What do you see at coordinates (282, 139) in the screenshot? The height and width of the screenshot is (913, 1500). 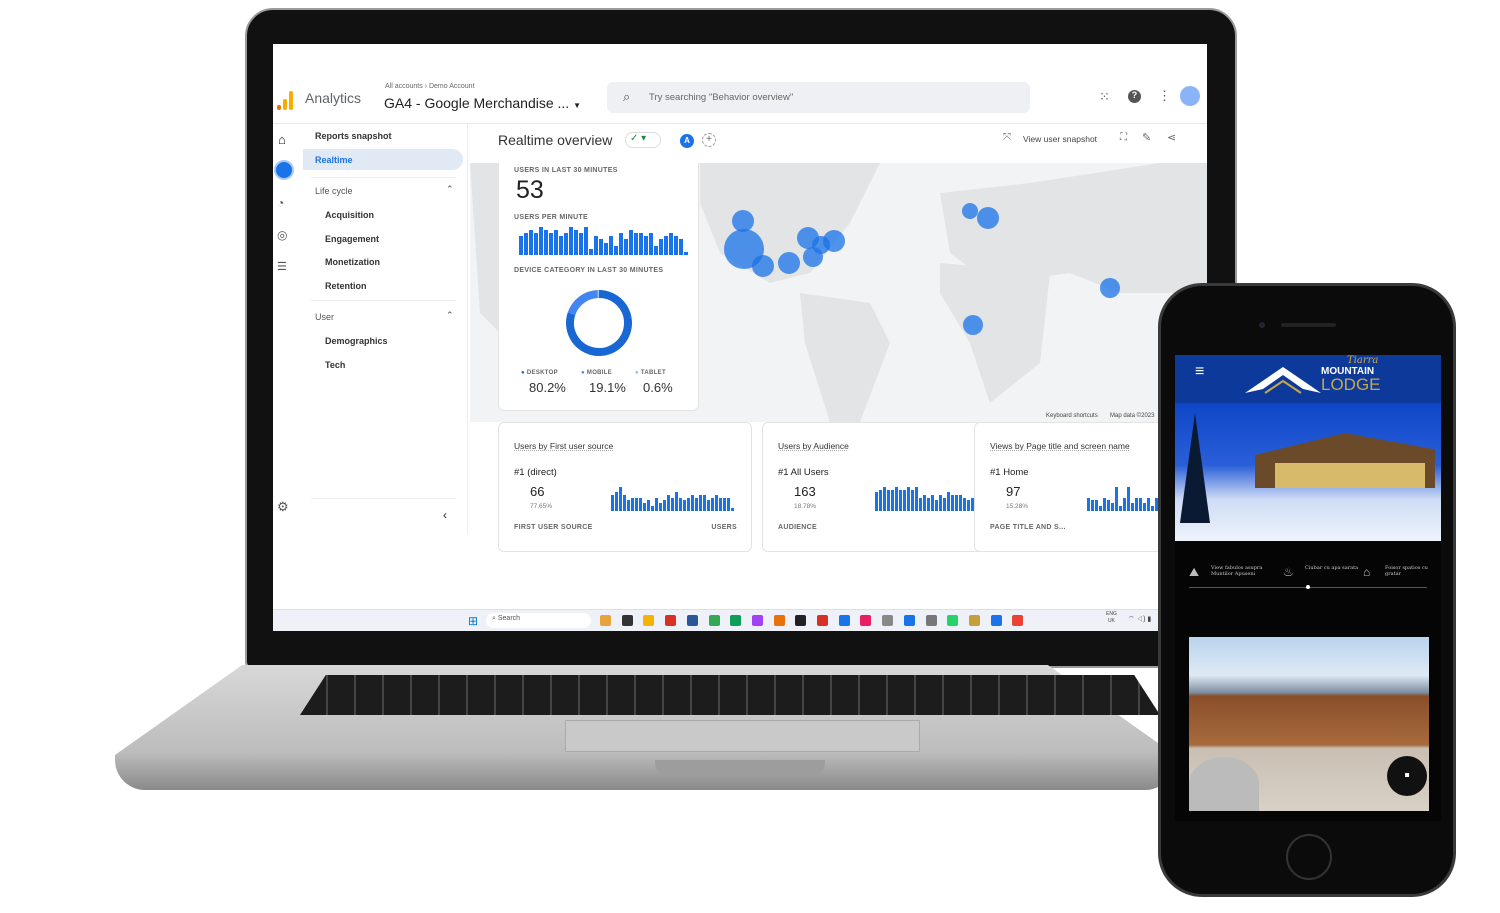 I see `home-icon: ⌂` at bounding box center [282, 139].